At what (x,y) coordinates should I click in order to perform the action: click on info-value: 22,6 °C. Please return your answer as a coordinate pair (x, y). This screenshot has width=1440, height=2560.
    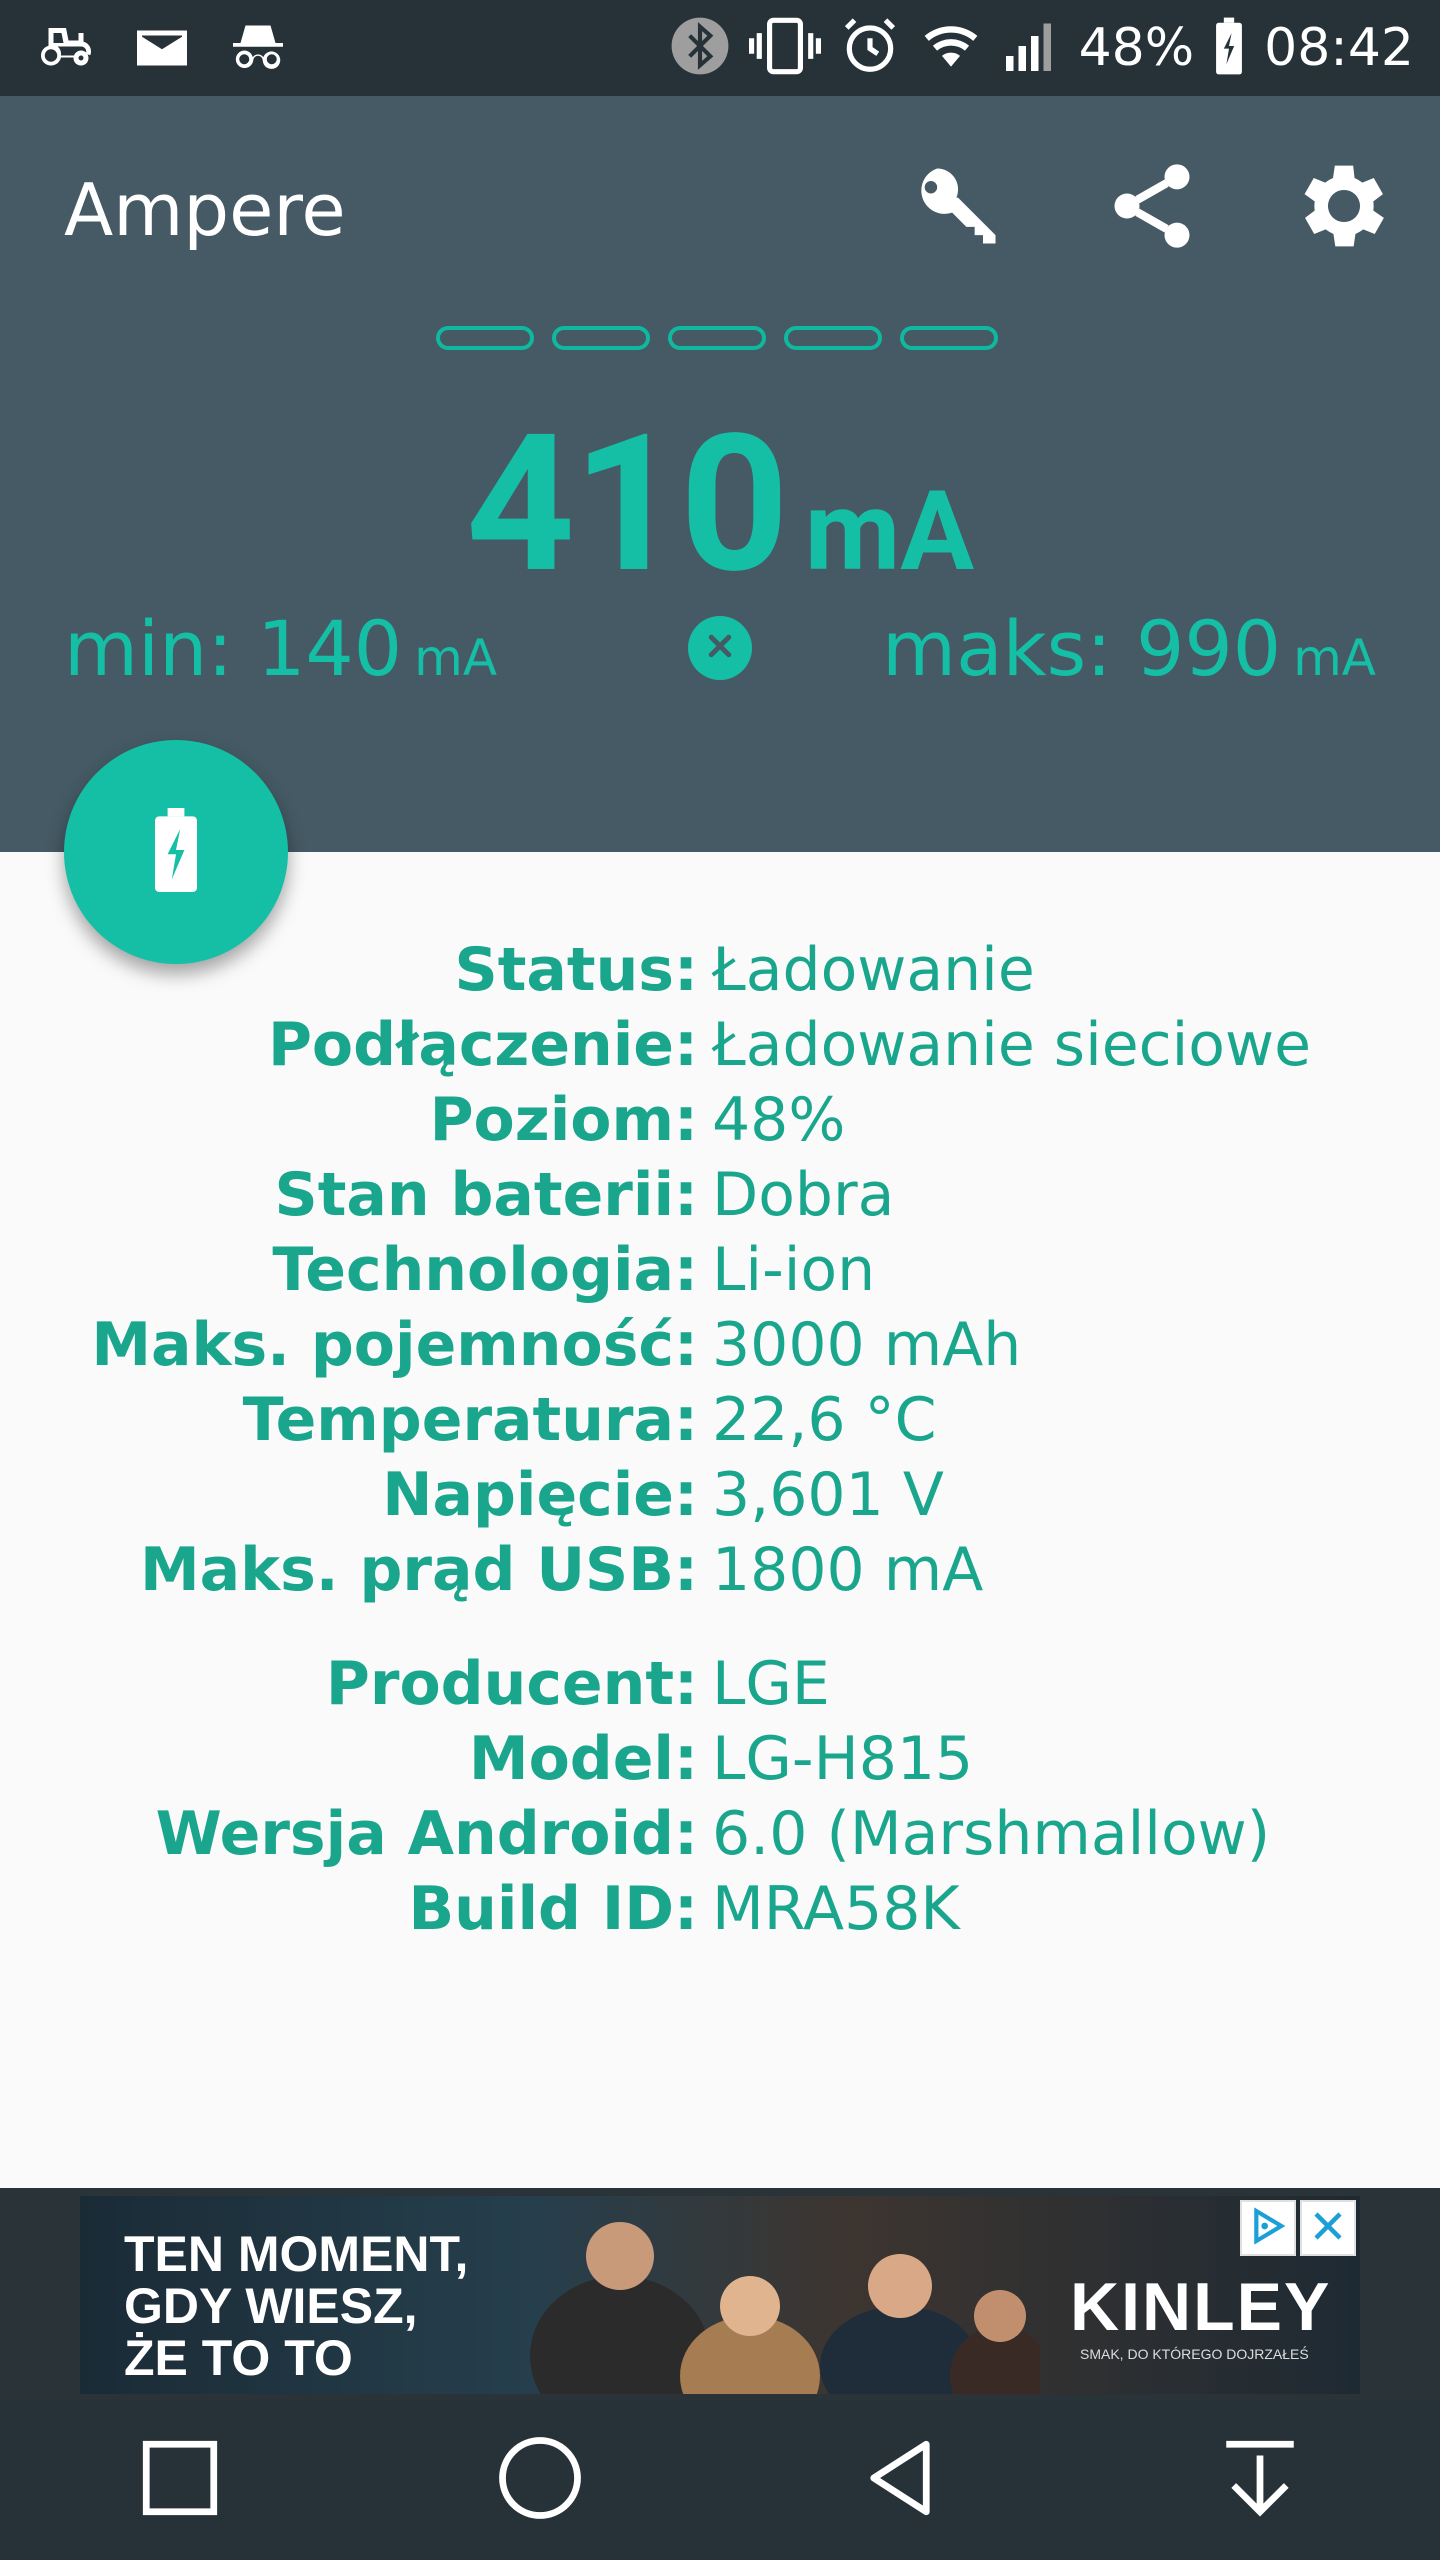
    Looking at the image, I should click on (824, 1419).